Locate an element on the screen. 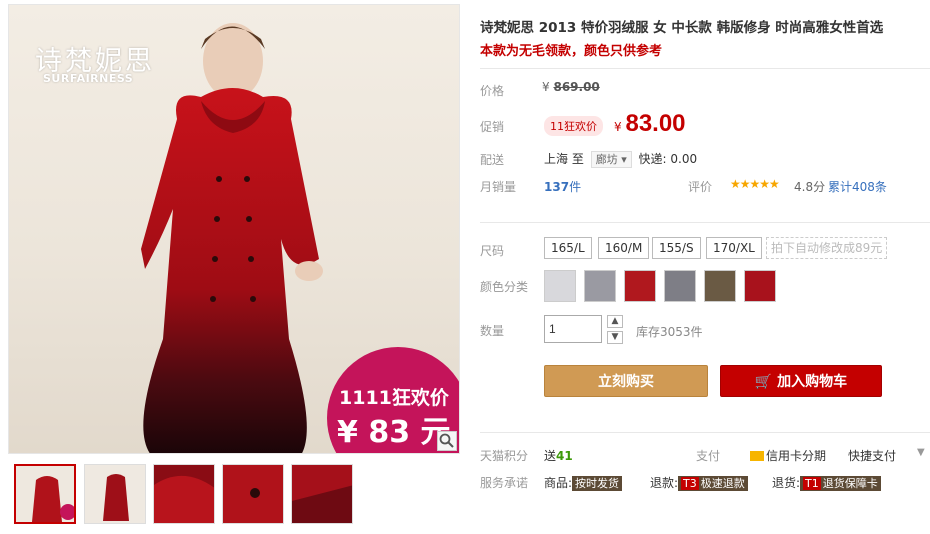  color-label: 颜色分类 is located at coordinates (504, 287).